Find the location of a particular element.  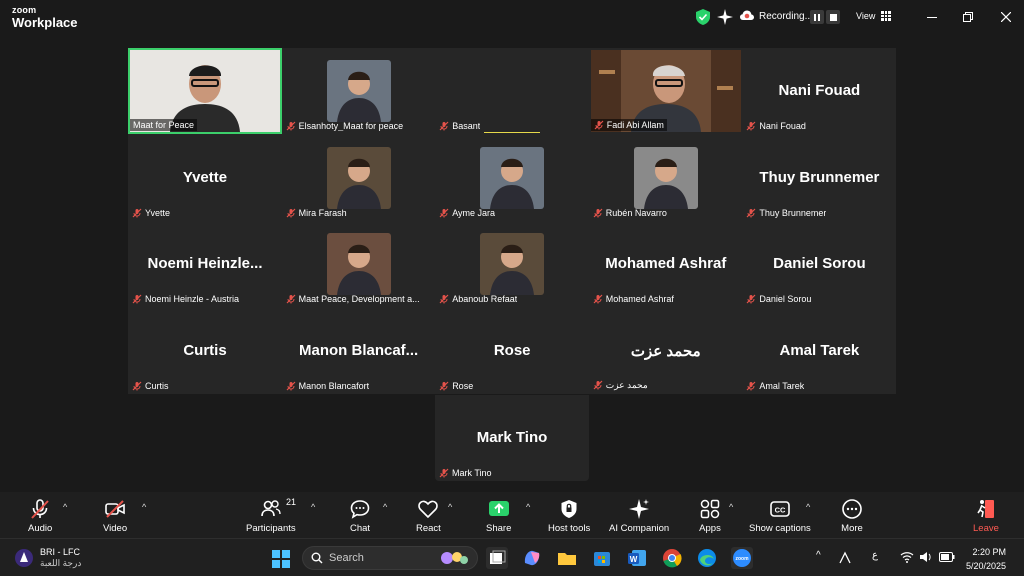

restore-icon is located at coordinates (968, 17).